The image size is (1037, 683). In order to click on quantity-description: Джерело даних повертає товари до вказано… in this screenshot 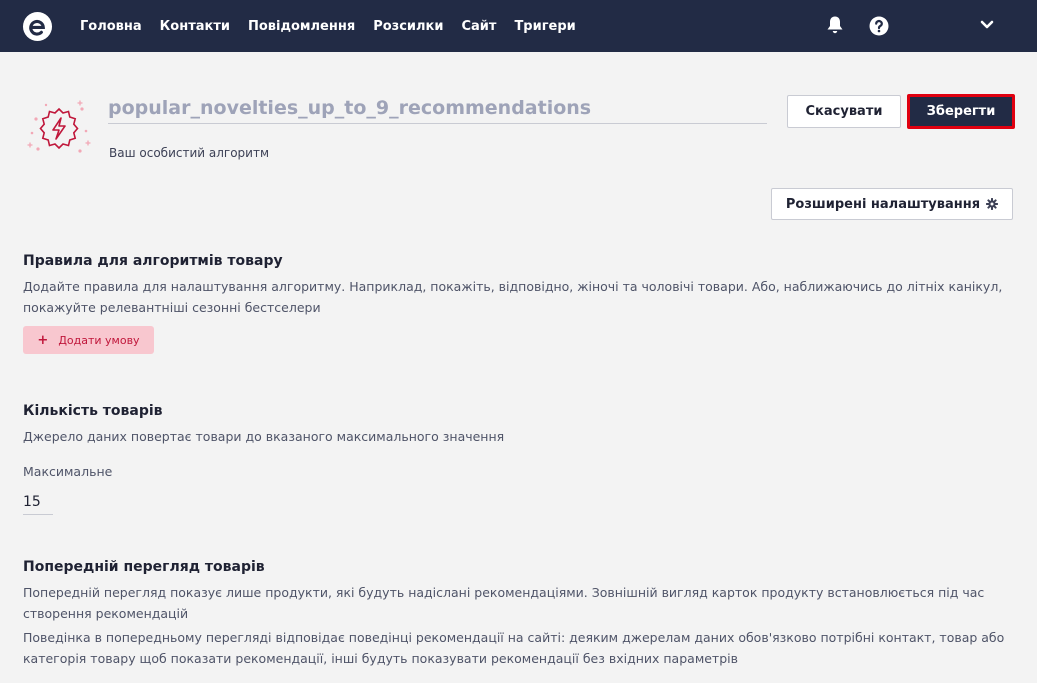, I will do `click(264, 436)`.